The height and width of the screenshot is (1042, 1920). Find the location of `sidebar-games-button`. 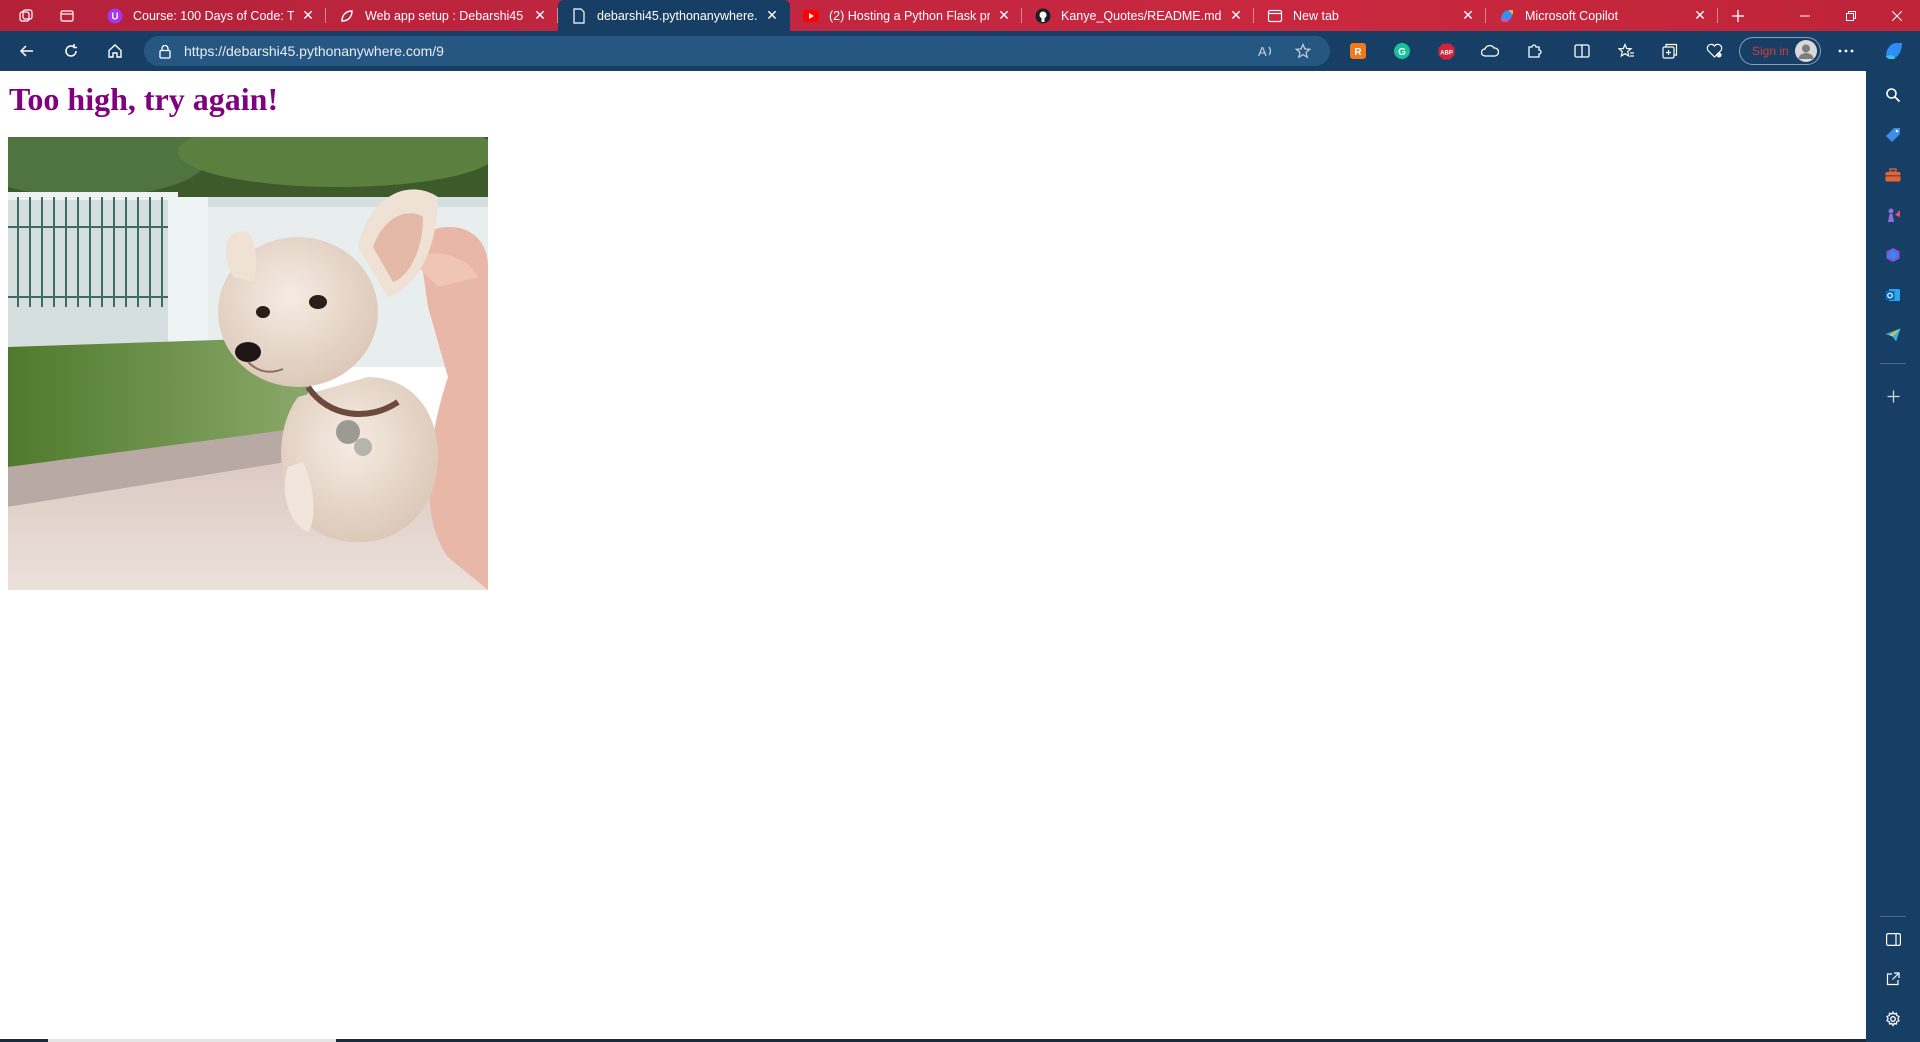

sidebar-games-button is located at coordinates (1893, 215).